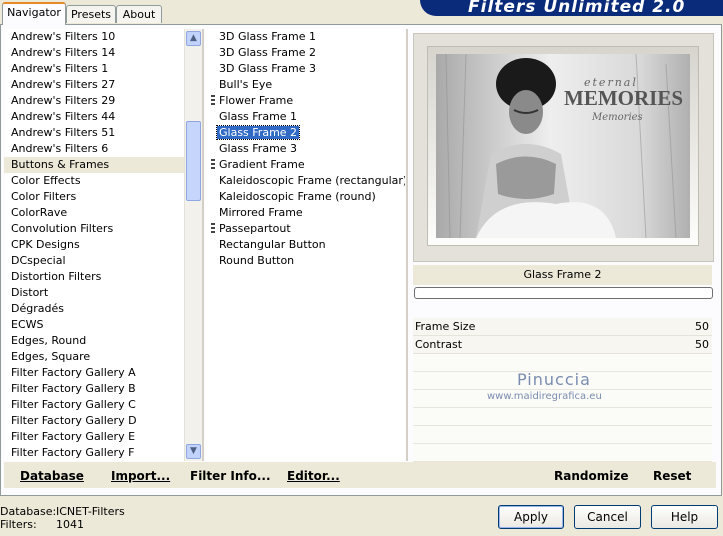  I want to click on filter-item: 3D Glass Frame 3, so click(305, 69).